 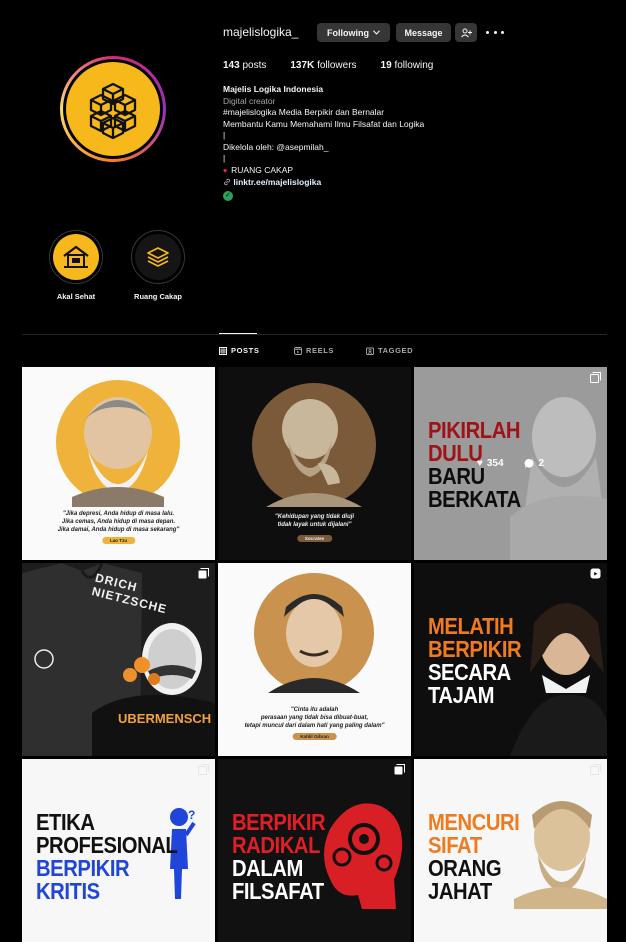 I want to click on stat-following: 19 following, so click(x=407, y=65).